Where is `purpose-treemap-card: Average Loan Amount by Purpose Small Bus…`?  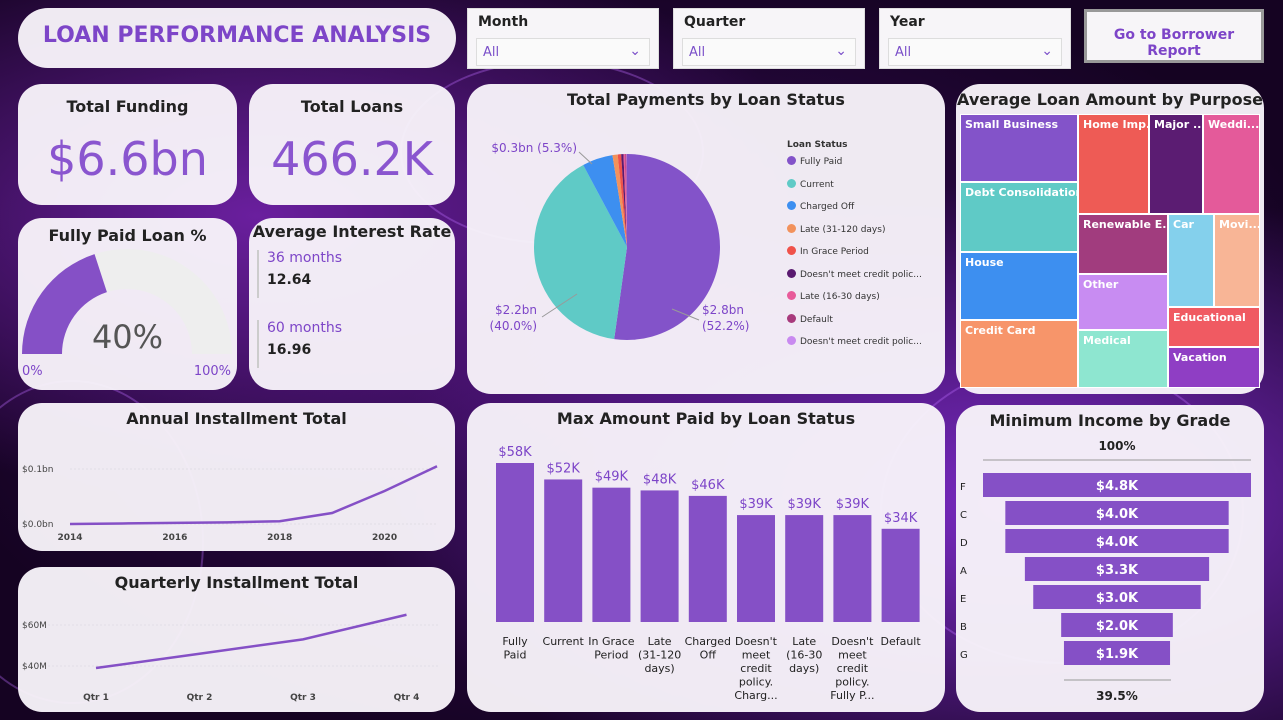 purpose-treemap-card: Average Loan Amount by Purpose Small Bus… is located at coordinates (1110, 239).